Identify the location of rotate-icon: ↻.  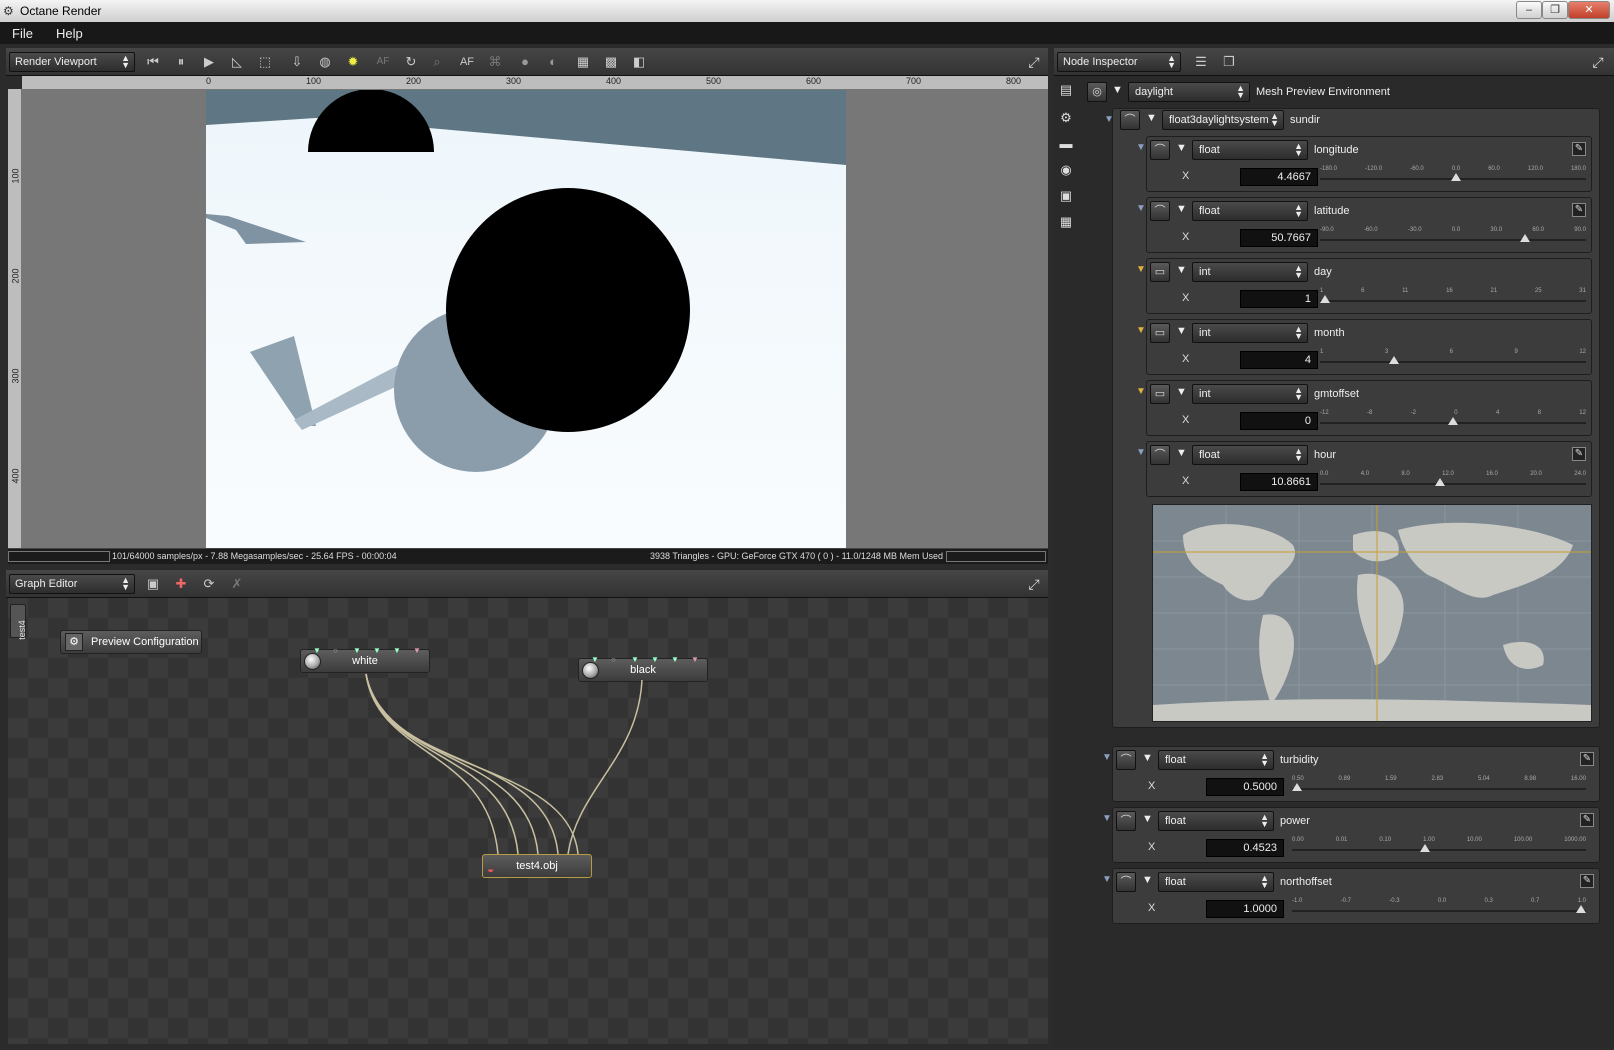
(411, 62).